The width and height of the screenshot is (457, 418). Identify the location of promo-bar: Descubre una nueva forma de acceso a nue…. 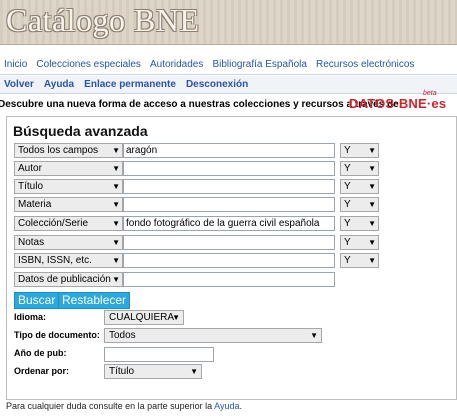
(228, 101).